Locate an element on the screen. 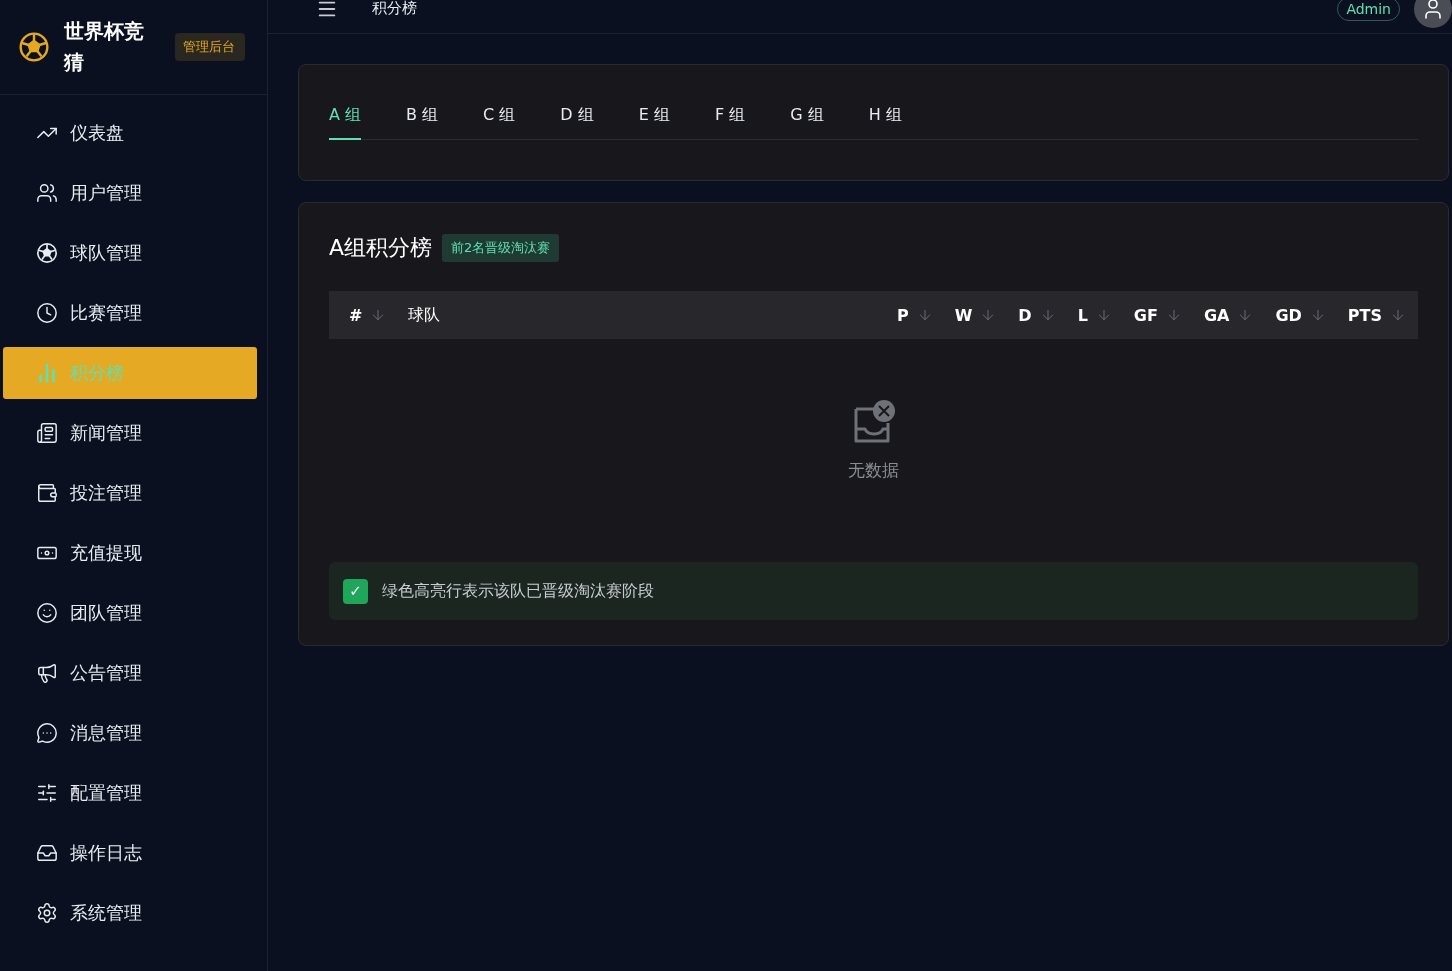 This screenshot has height=971, width=1452. legend-text: 绿色高亮行表示该队已晋级淘汰赛阶段 is located at coordinates (518, 591).